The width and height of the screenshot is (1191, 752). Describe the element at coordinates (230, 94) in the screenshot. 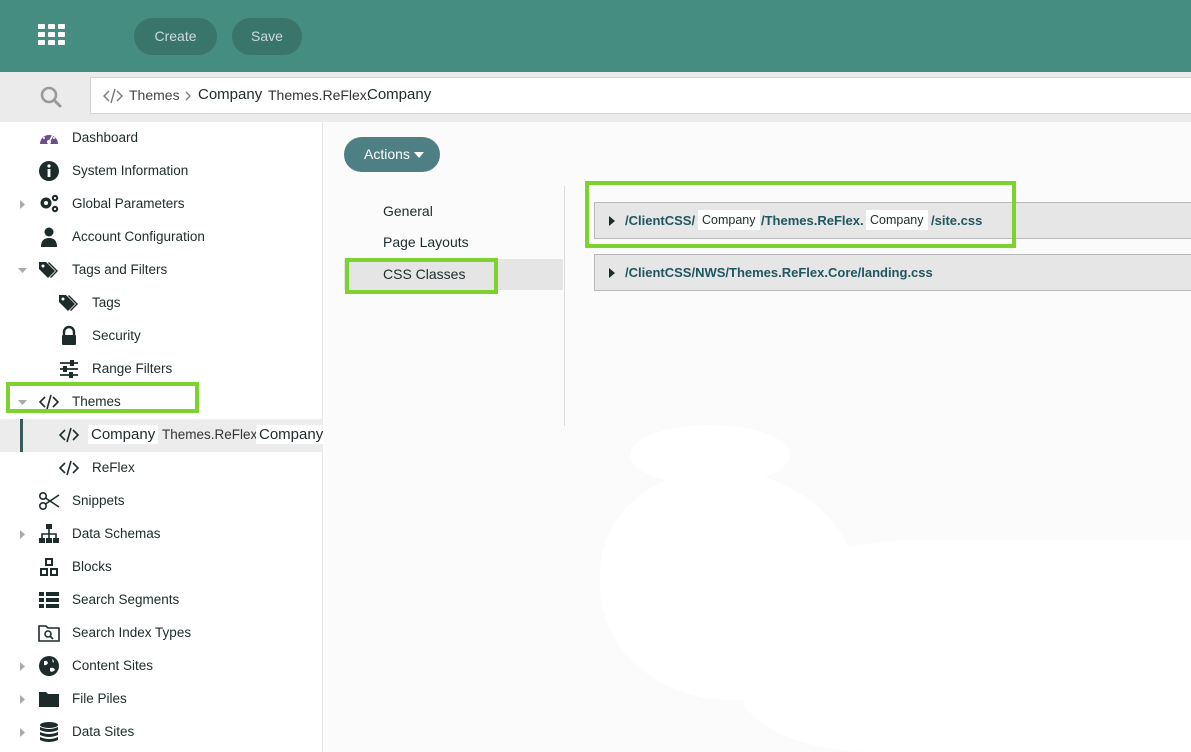

I see `breadcrumb-company-mask: Company` at that location.